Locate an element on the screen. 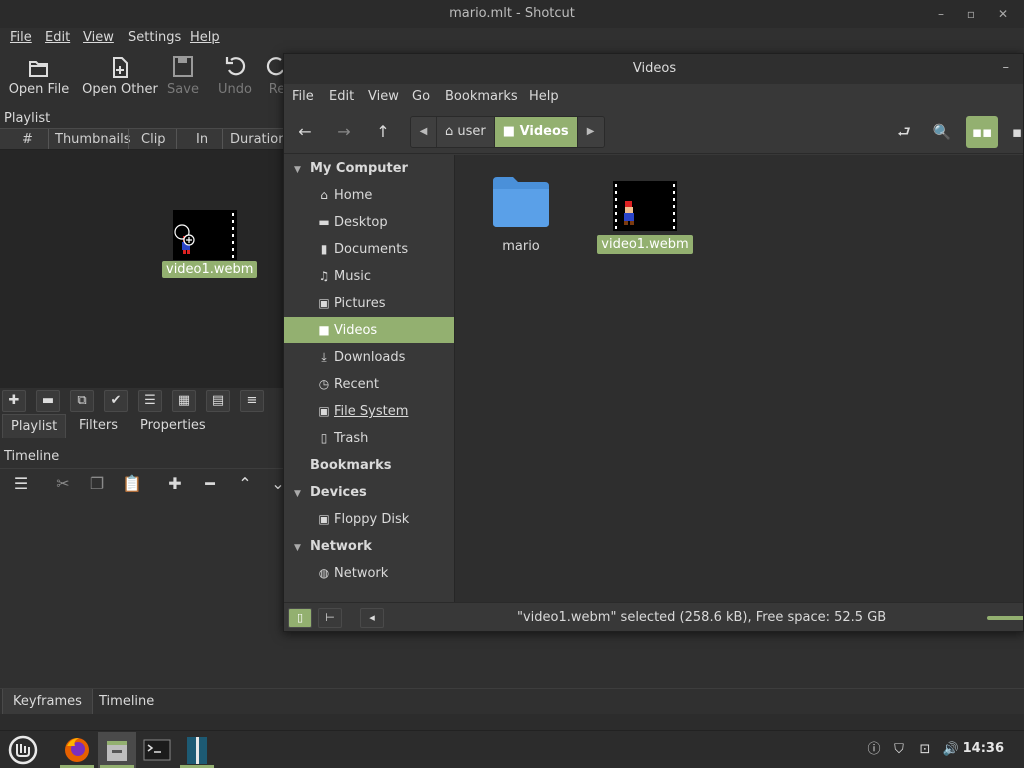  tab-playlist: Playlist is located at coordinates (34, 426).